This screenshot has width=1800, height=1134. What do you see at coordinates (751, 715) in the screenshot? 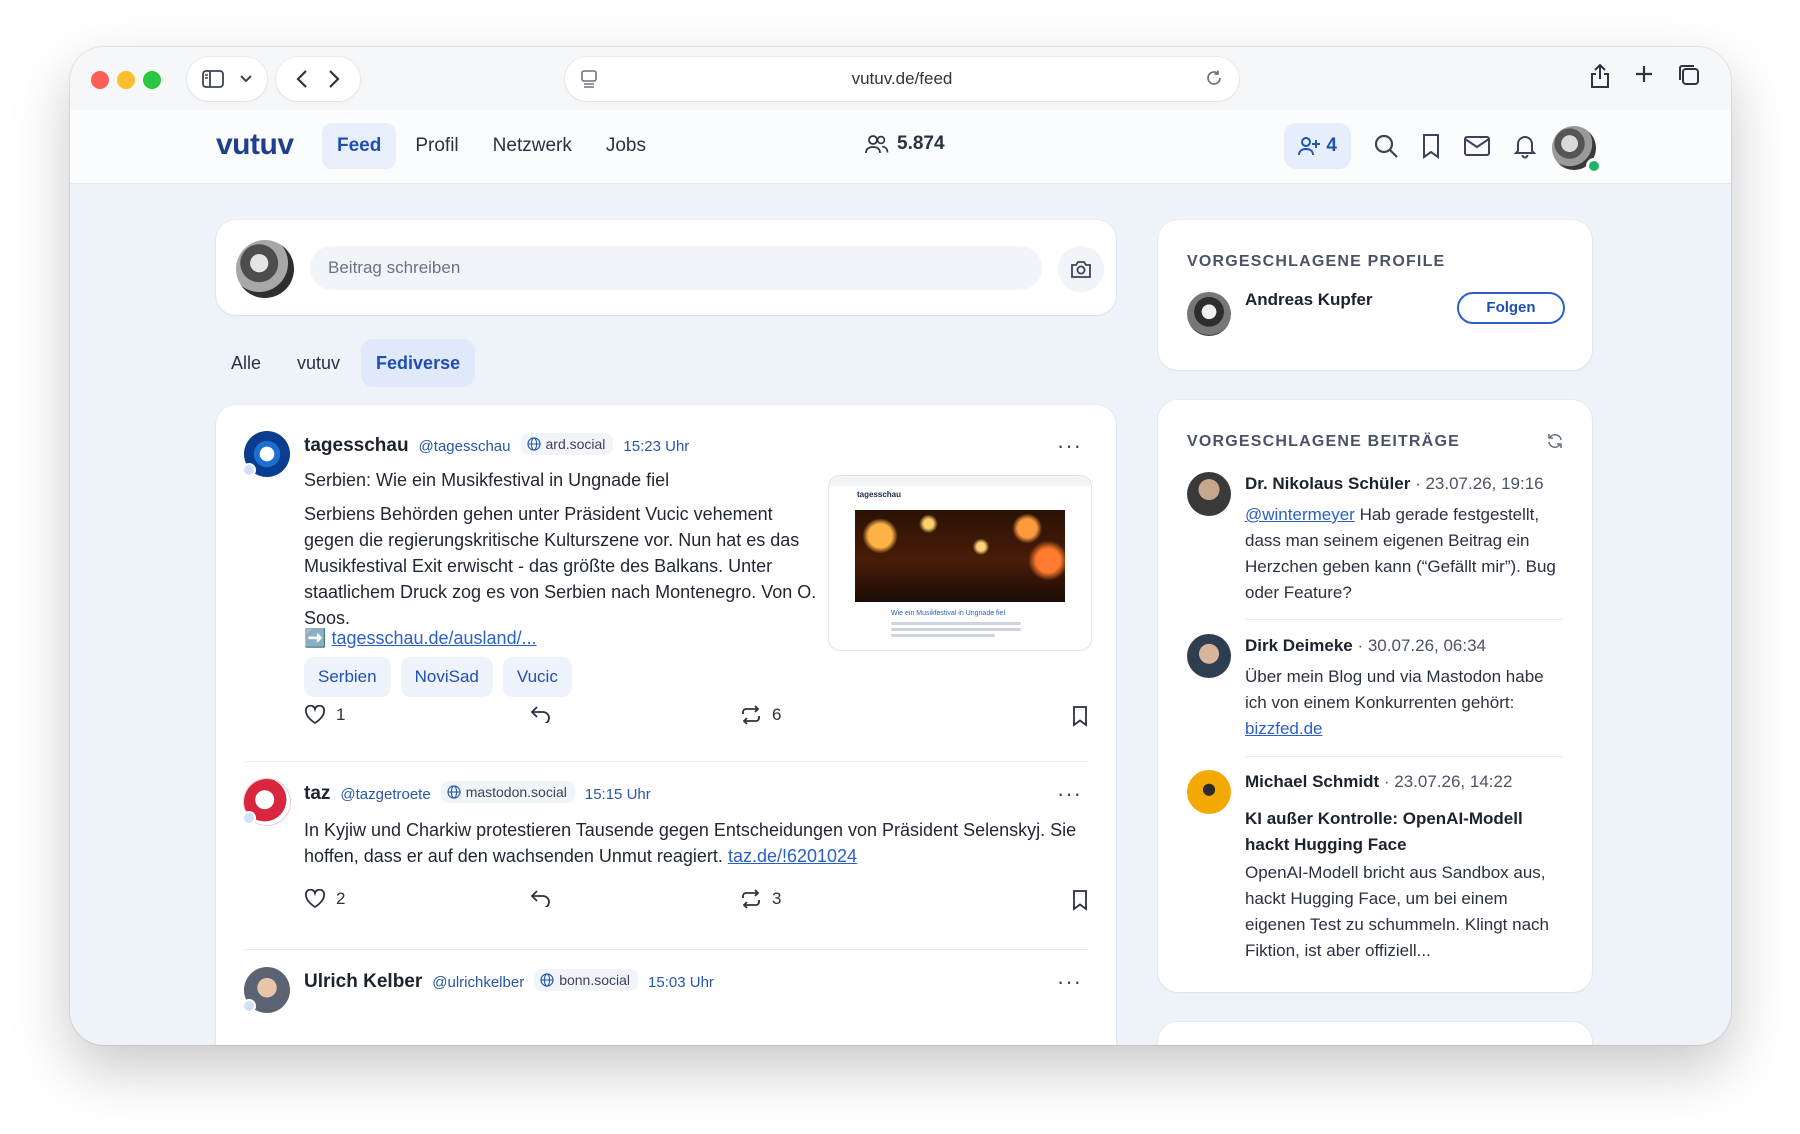
I see `repeat-icon` at bounding box center [751, 715].